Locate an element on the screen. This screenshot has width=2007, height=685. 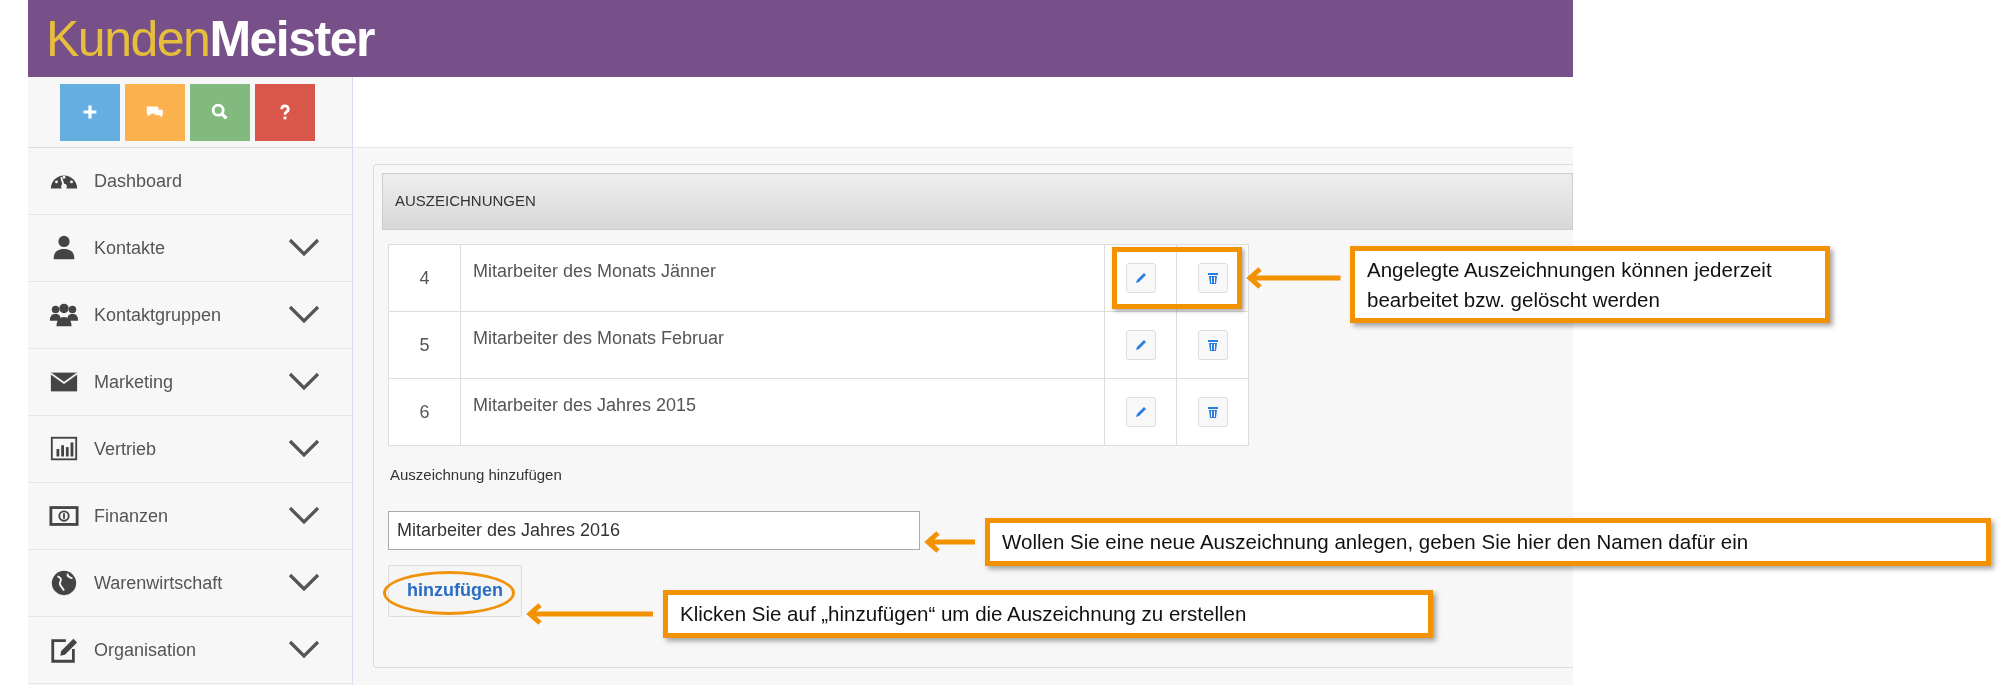
input-field: Mitarbeiter des Jahres 2016 is located at coordinates (654, 530).